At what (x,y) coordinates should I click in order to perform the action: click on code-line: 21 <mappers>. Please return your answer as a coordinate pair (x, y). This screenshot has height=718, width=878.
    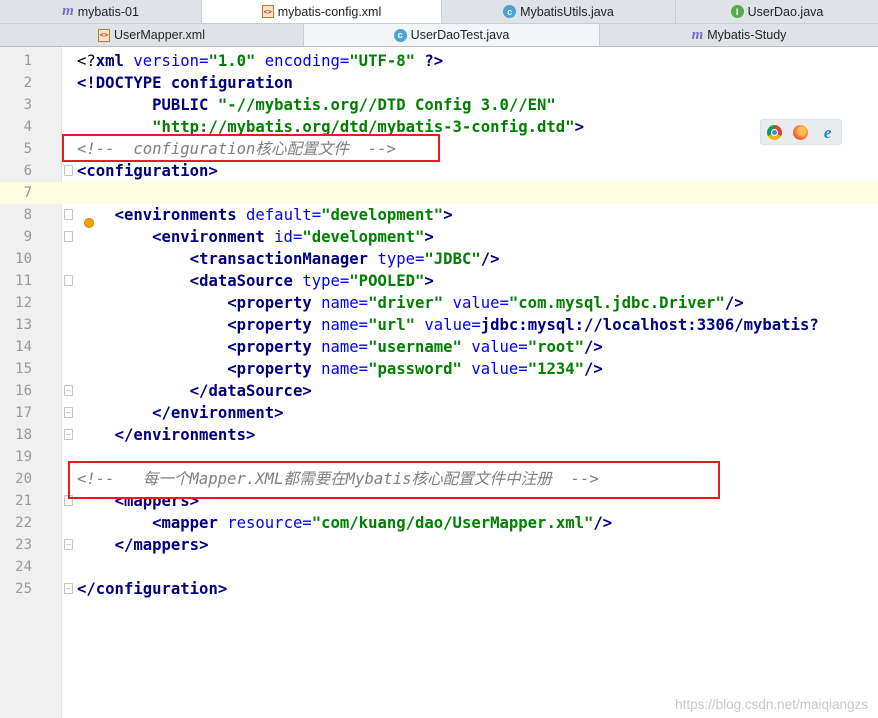
    Looking at the image, I should click on (439, 501).